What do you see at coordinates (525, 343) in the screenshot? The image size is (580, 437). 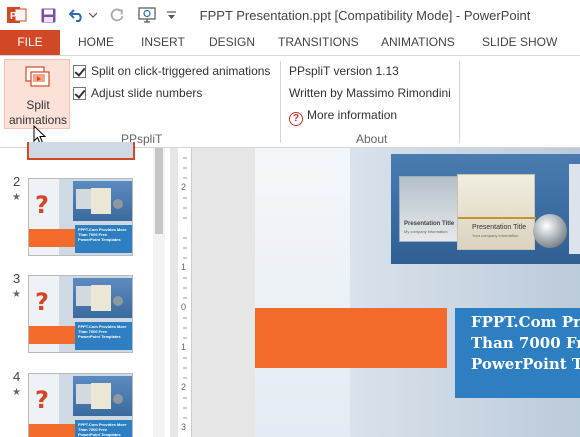 I see `slide-title-line: Than 7000 Fr` at bounding box center [525, 343].